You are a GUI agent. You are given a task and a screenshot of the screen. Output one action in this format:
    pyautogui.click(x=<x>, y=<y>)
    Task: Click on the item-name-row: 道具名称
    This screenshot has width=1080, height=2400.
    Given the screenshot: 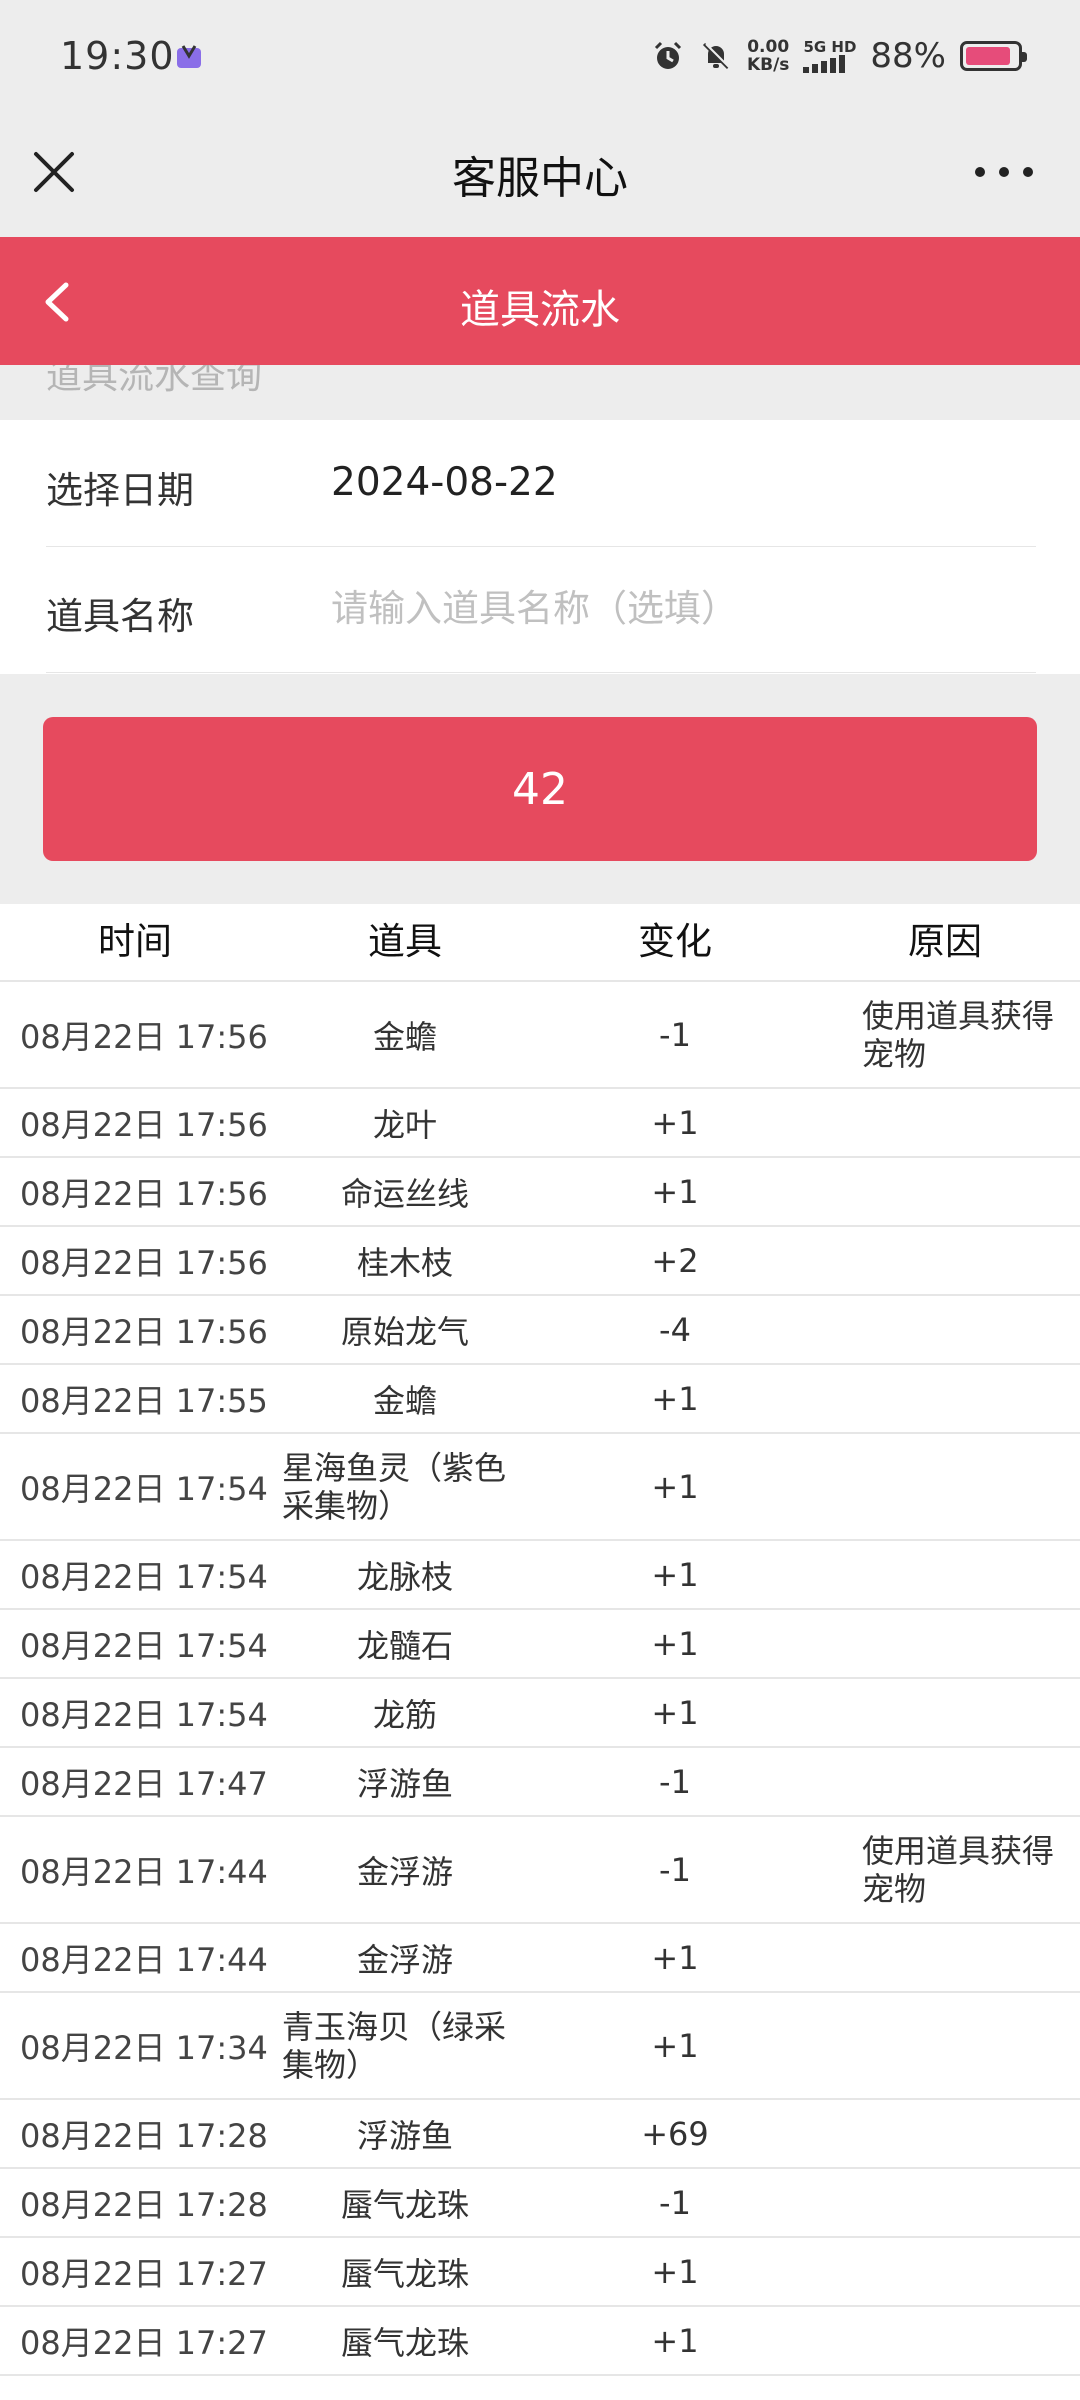 What is the action you would take?
    pyautogui.click(x=541, y=609)
    